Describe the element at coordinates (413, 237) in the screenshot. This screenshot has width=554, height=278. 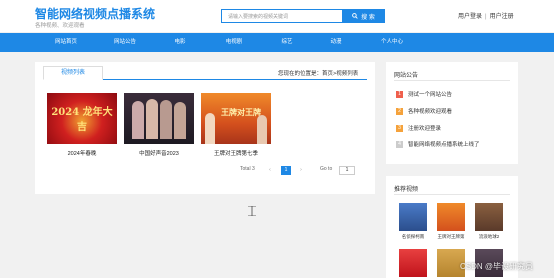
I see `recommend-label: 名侦探柯南` at that location.